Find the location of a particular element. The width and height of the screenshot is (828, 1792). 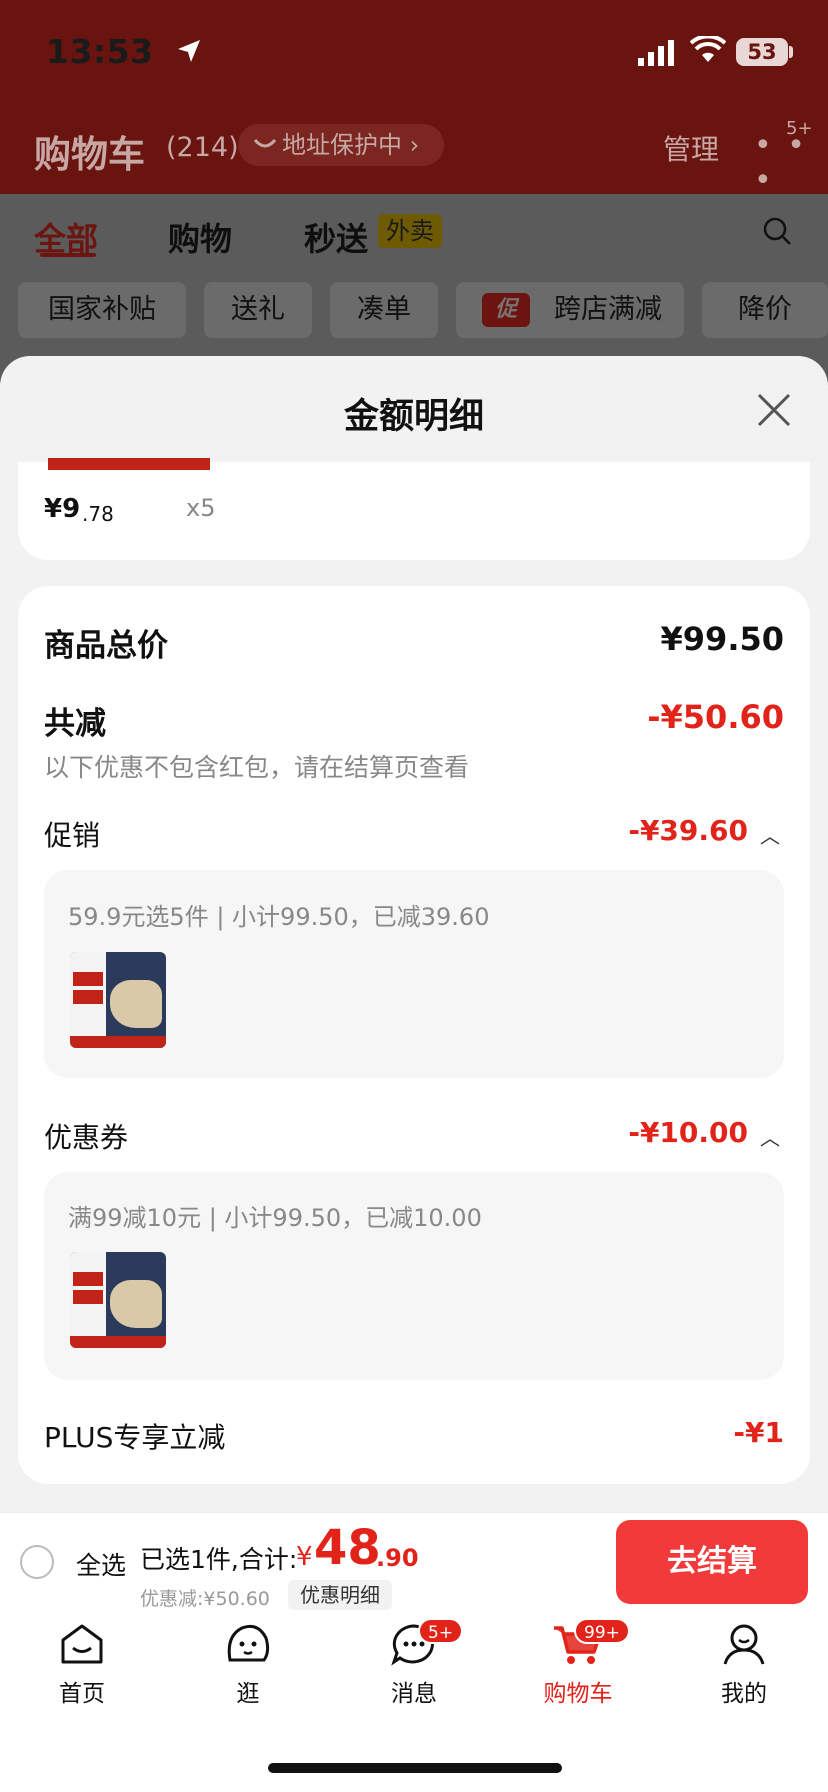

total-amount: 48 is located at coordinates (347, 1548).